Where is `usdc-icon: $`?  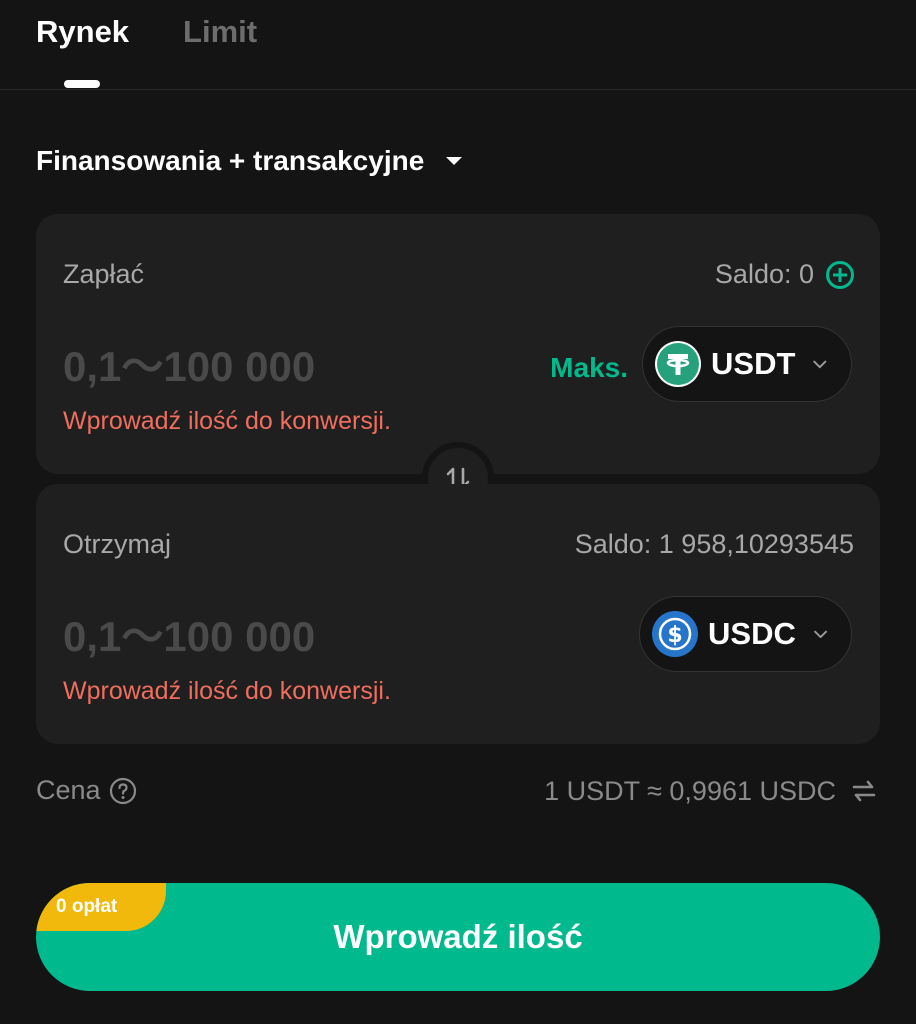 usdc-icon: $ is located at coordinates (675, 634).